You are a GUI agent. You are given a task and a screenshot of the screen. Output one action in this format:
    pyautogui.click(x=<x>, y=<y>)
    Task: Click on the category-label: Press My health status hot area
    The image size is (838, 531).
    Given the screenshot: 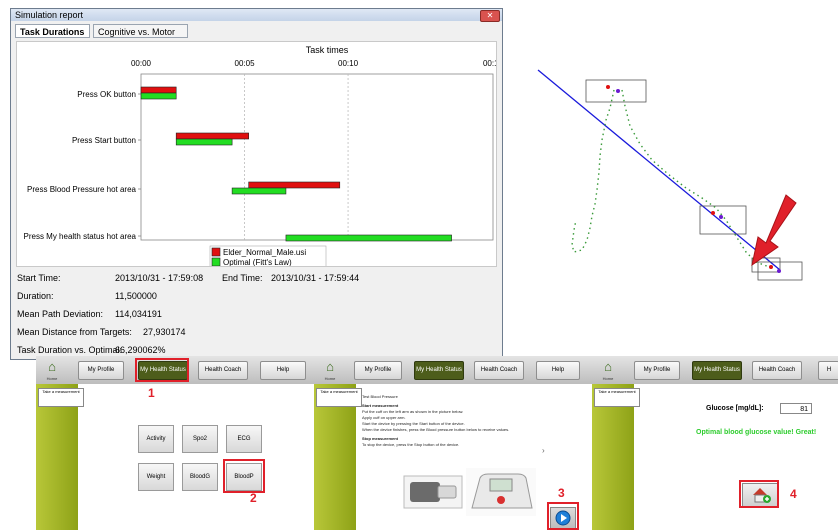 What is the action you would take?
    pyautogui.click(x=80, y=236)
    